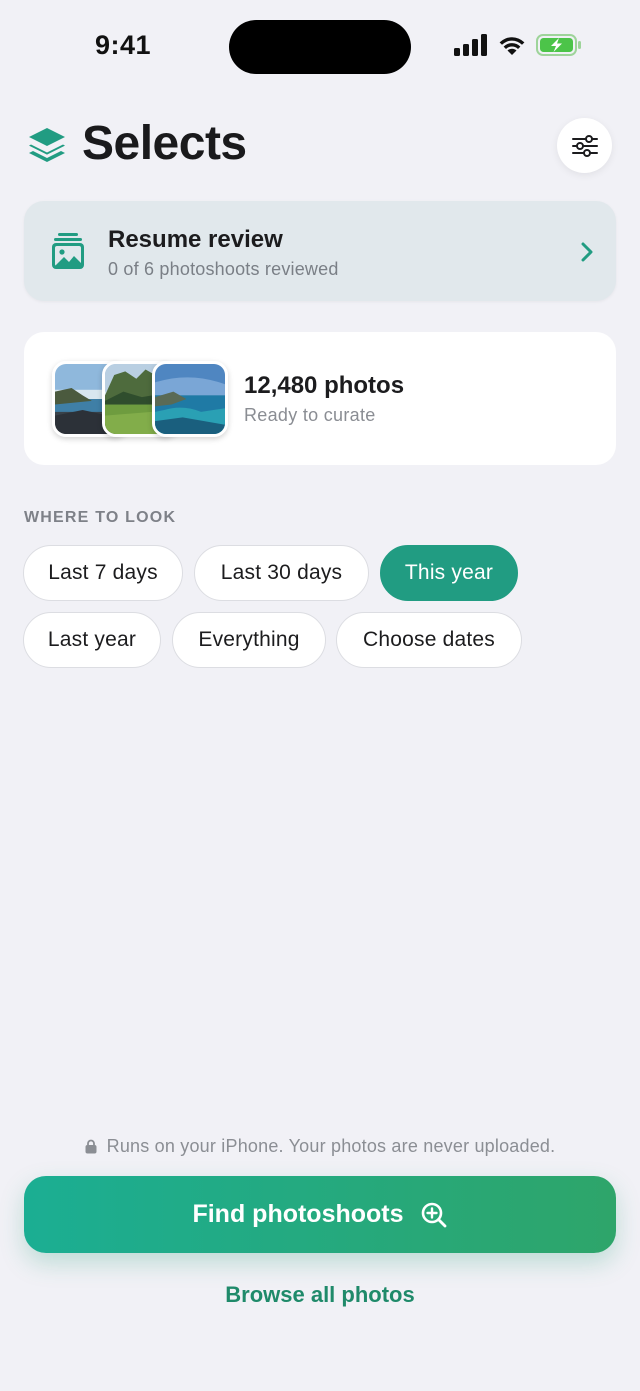 Image resolution: width=640 pixels, height=1391 pixels. I want to click on section-label-where-to-look: WHERE TO LOOK, so click(100, 517).